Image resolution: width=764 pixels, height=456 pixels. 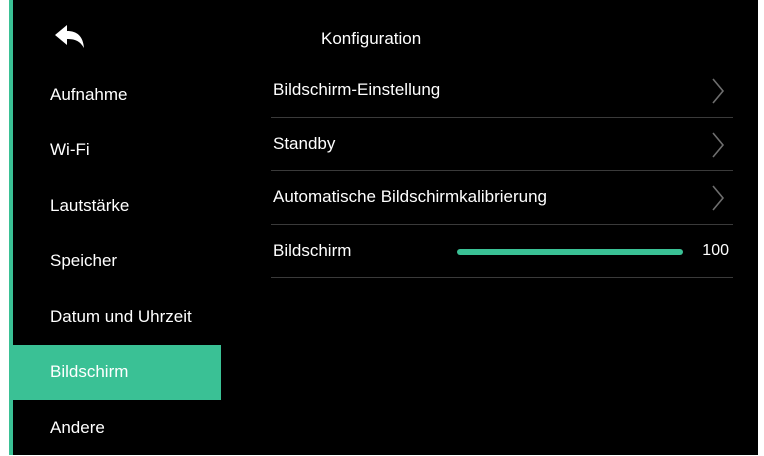 What do you see at coordinates (84, 261) in the screenshot?
I see `sidebar-item-label: Speicher` at bounding box center [84, 261].